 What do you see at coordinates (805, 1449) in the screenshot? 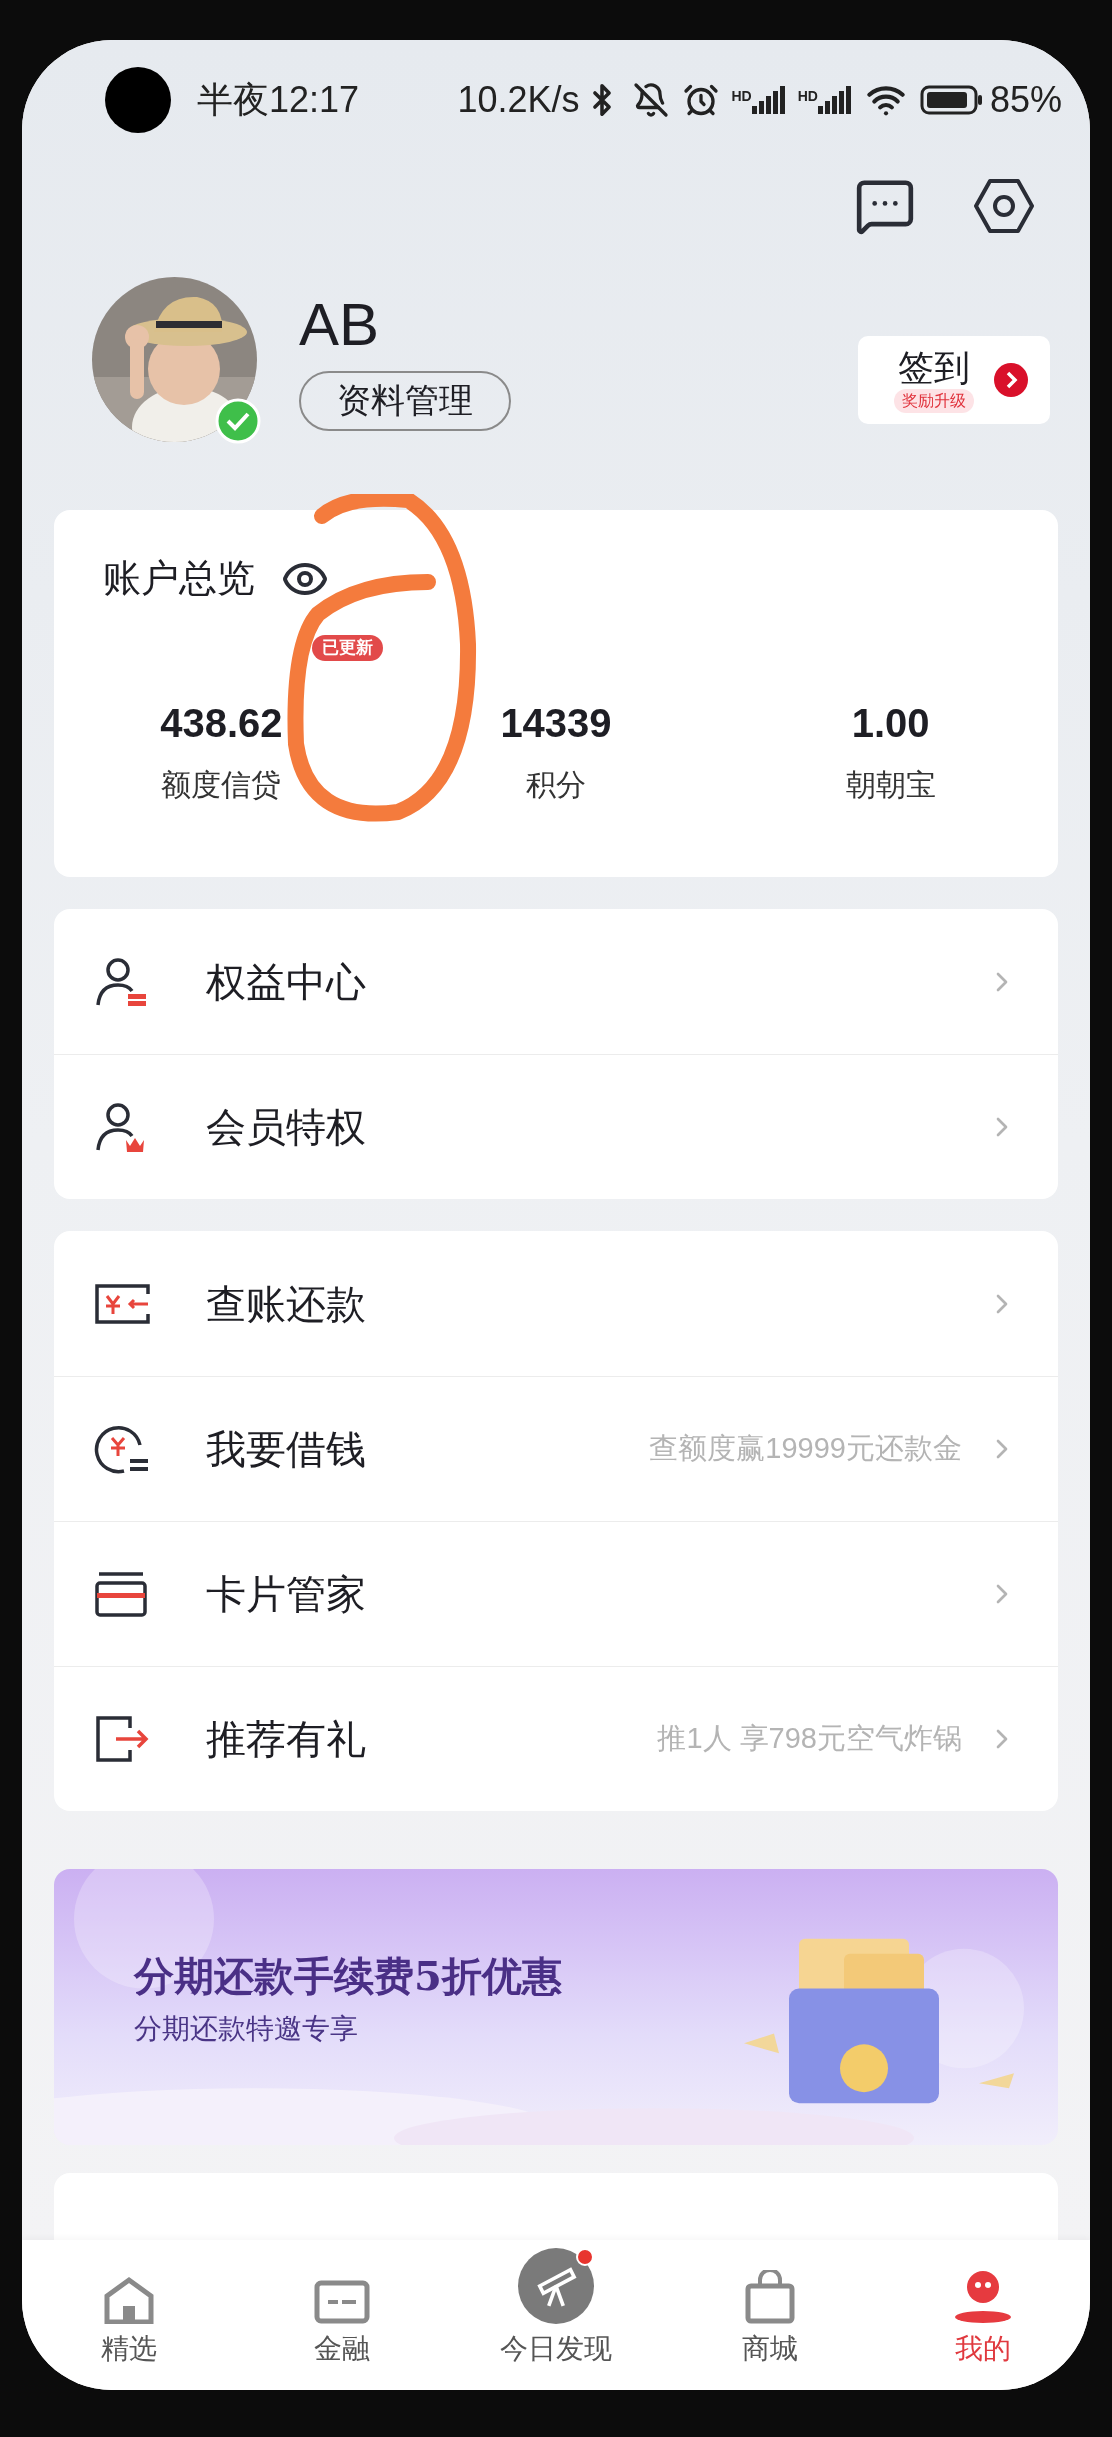
I see `menu-hint: 查额度赢19999元还款金` at bounding box center [805, 1449].